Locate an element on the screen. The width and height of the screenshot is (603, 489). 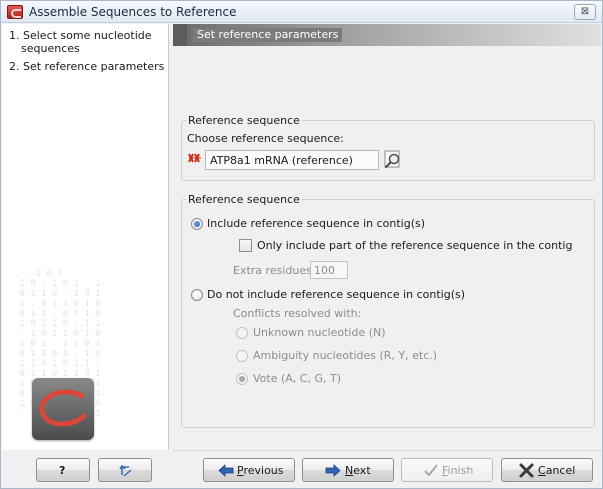
reset-arrow-icon is located at coordinates (125, 470).